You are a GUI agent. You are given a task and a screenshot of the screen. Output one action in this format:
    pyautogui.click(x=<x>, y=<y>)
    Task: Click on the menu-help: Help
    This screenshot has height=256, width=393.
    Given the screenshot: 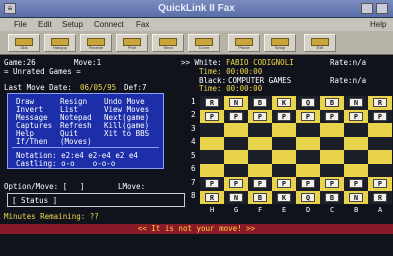 What is the action you would take?
    pyautogui.click(x=378, y=24)
    